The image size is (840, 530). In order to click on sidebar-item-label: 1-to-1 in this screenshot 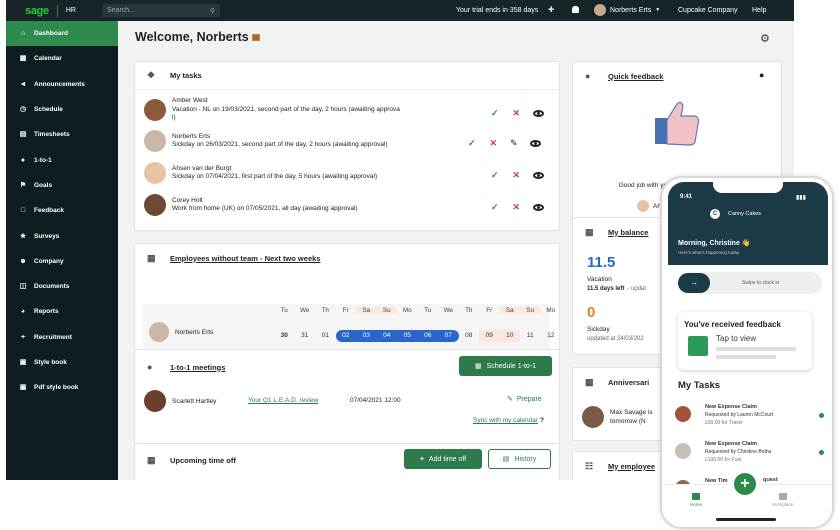, I will do `click(43, 160)`.